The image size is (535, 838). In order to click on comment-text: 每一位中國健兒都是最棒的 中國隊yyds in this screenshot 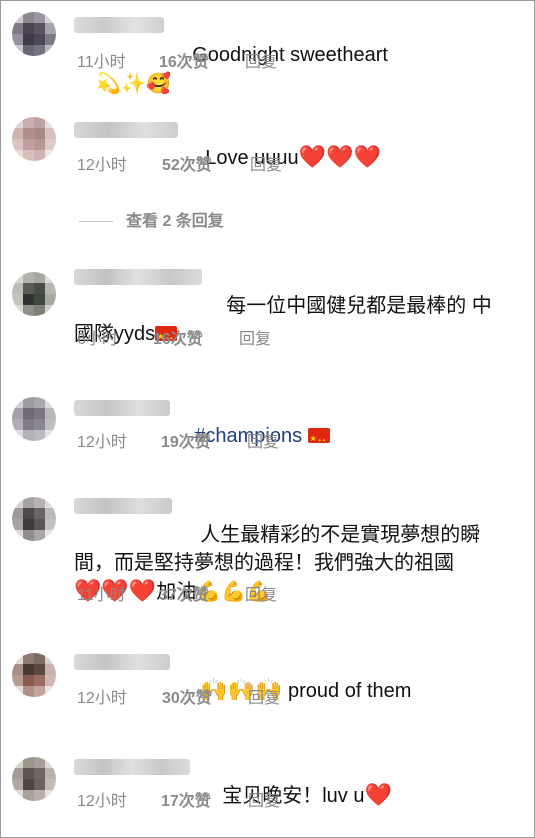, I will do `click(283, 320)`.